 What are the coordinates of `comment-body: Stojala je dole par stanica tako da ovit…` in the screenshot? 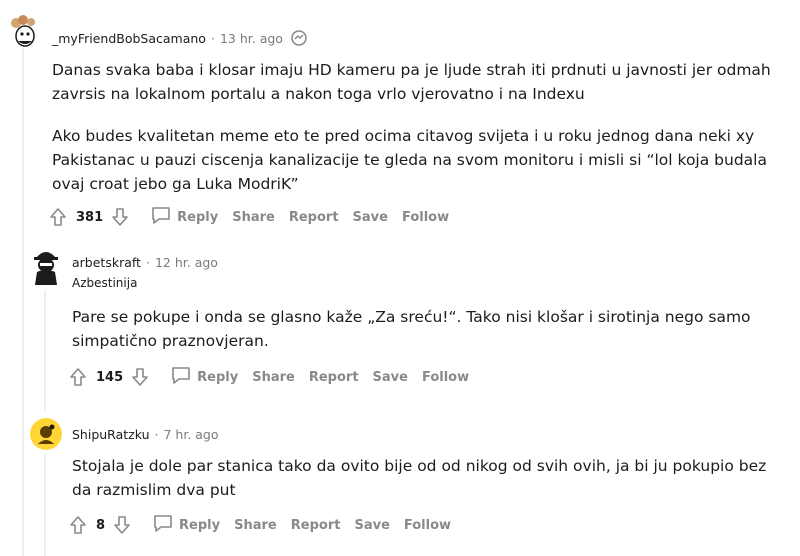 It's located at (422, 487).